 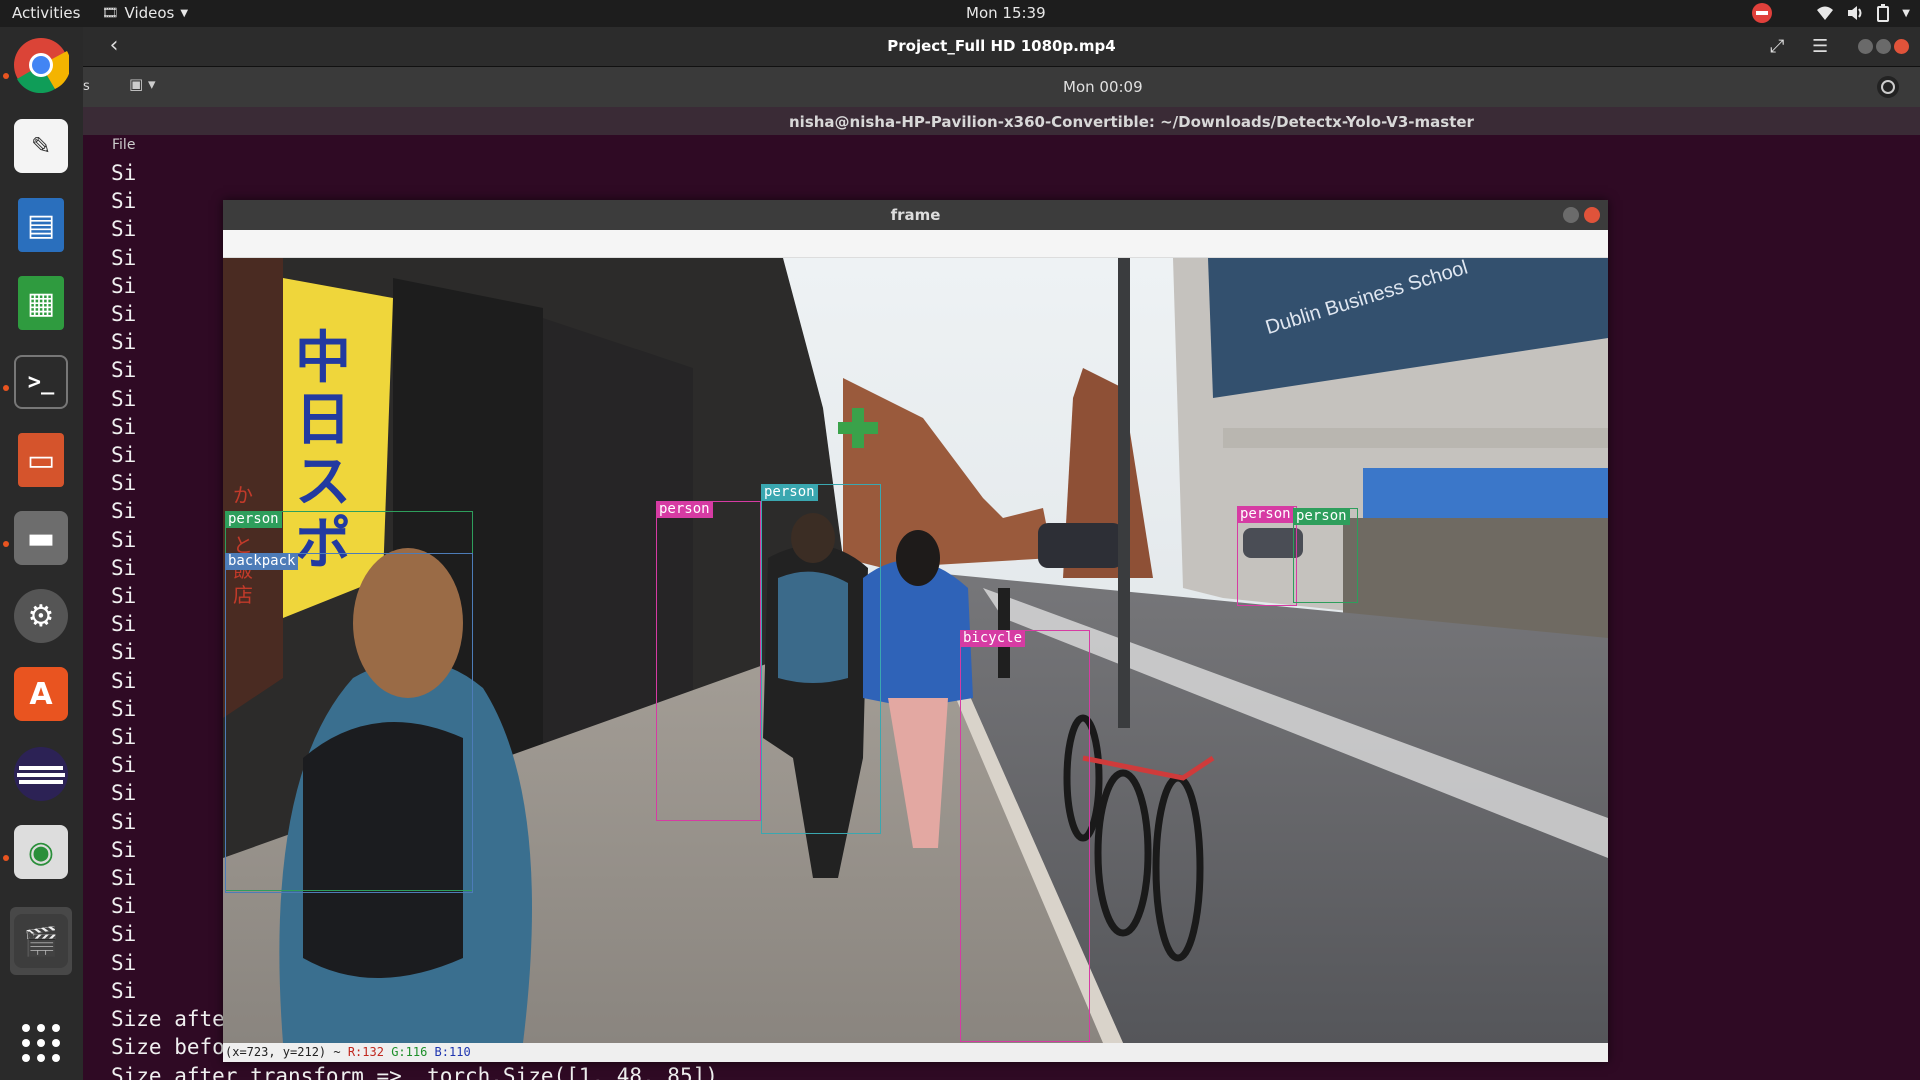 I want to click on frame-toolbar, so click(x=915, y=244).